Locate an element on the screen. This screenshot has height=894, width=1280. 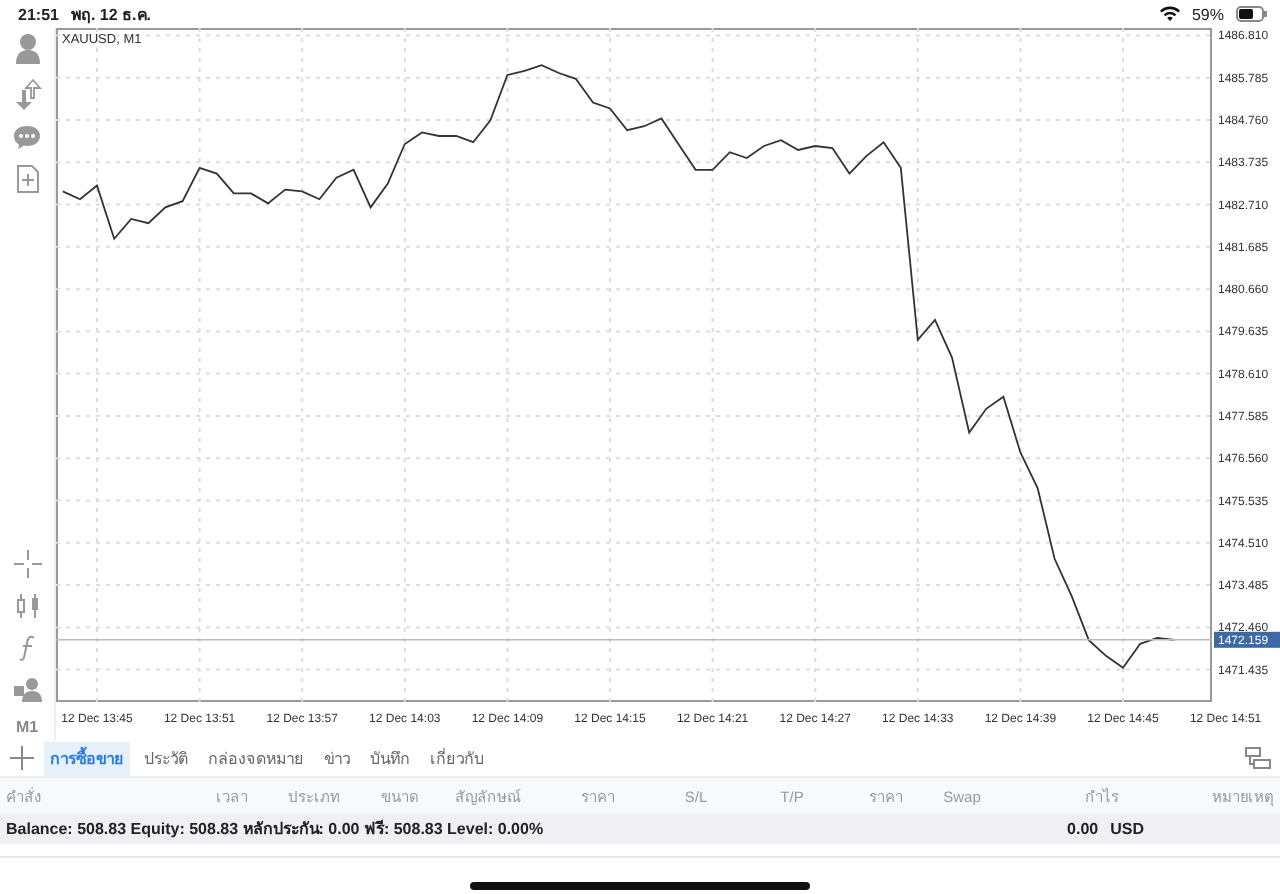
tab: บันทึก is located at coordinates (390, 758).